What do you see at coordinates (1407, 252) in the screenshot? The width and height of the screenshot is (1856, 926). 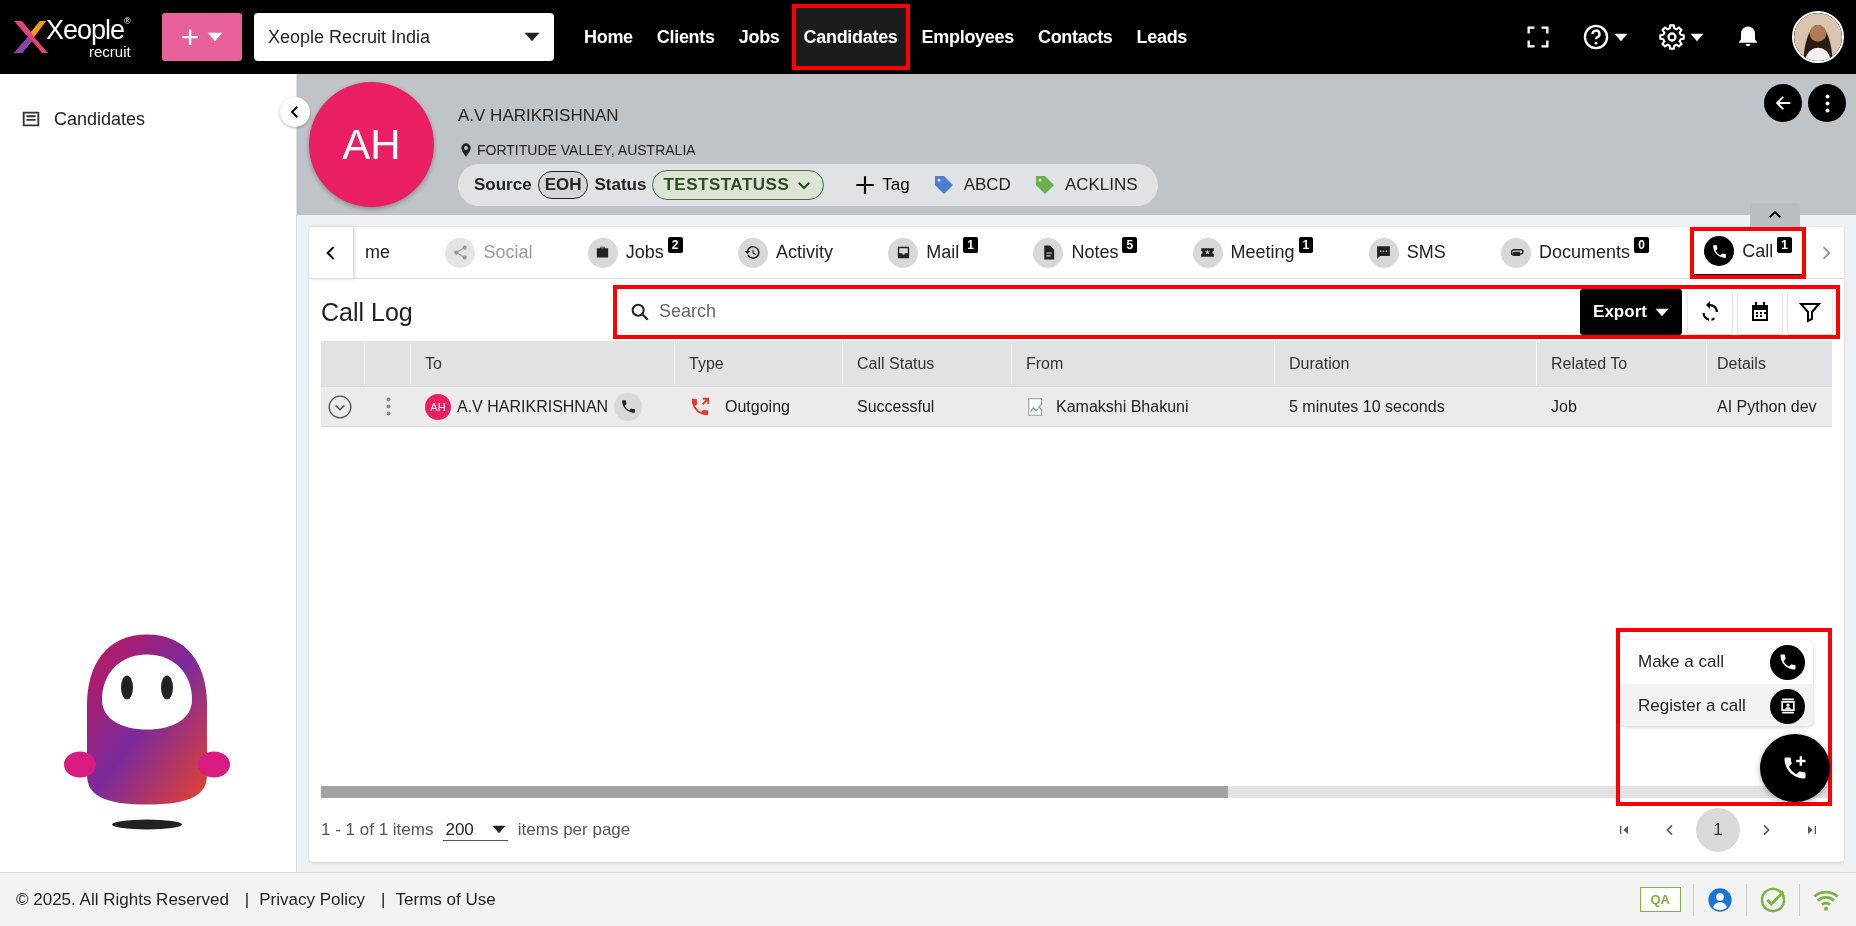 I see `tab: SMS` at bounding box center [1407, 252].